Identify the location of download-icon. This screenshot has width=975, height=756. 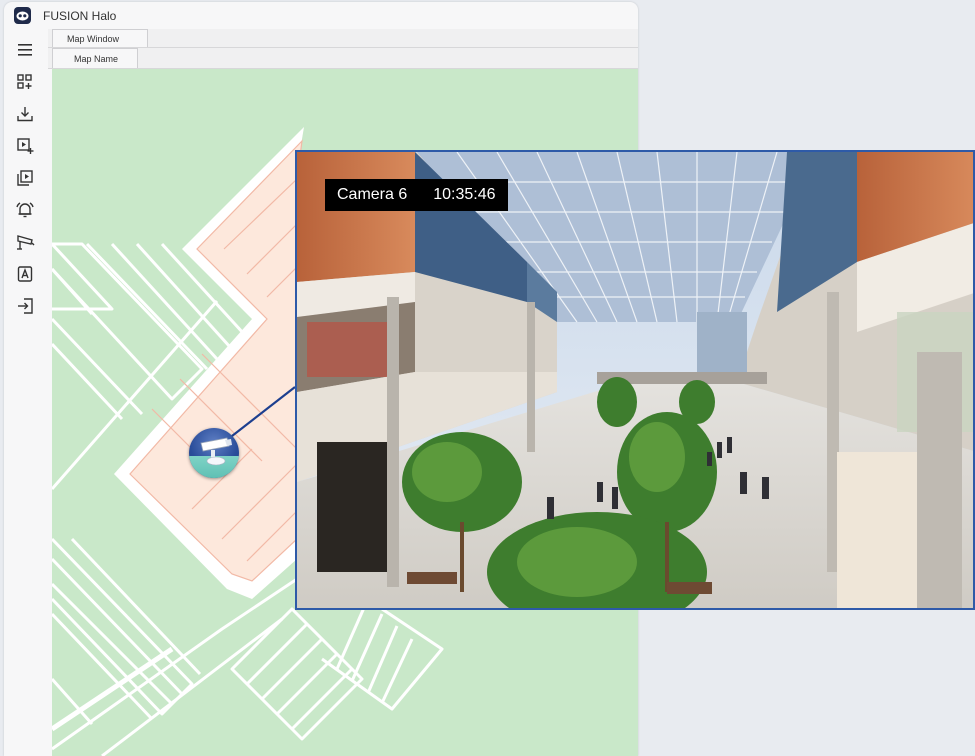
(25, 114).